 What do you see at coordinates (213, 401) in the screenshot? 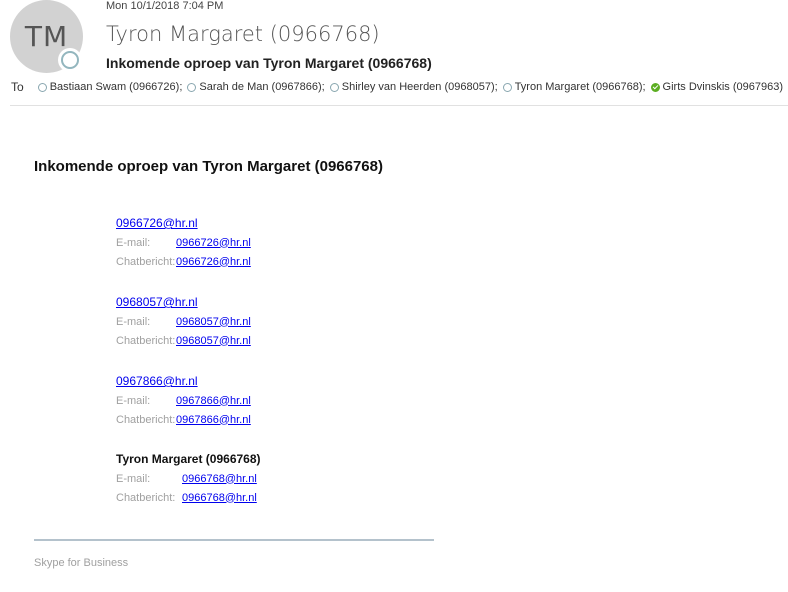
I see `email-link: 0967866@hr.nl` at bounding box center [213, 401].